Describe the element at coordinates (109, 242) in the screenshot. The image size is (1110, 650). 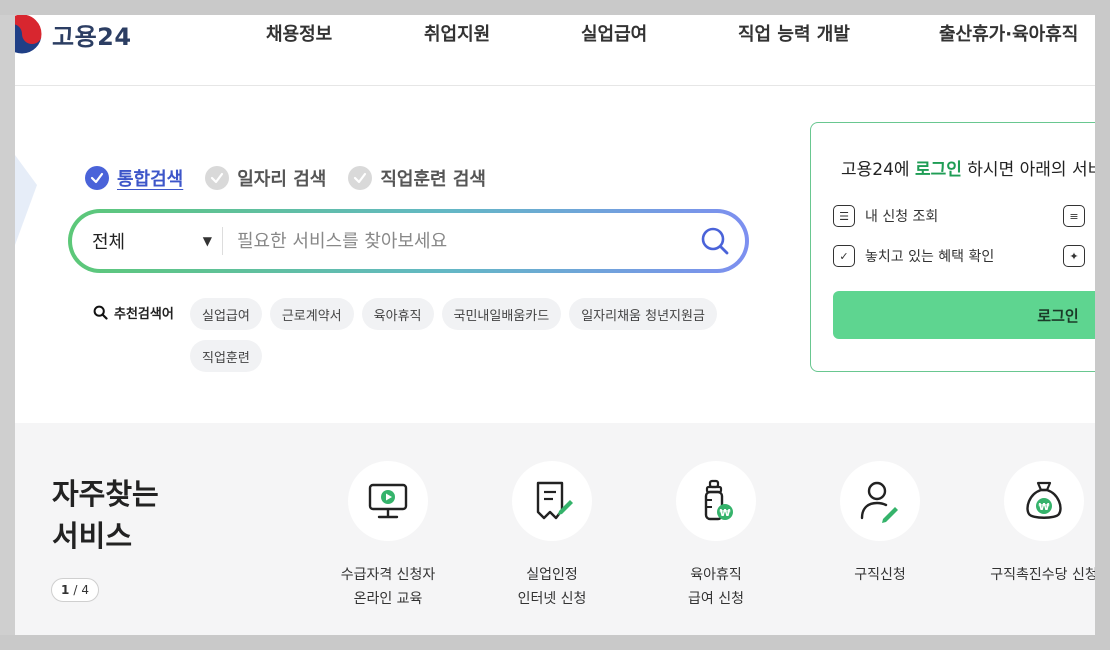
I see `search-scope-value: 전체` at that location.